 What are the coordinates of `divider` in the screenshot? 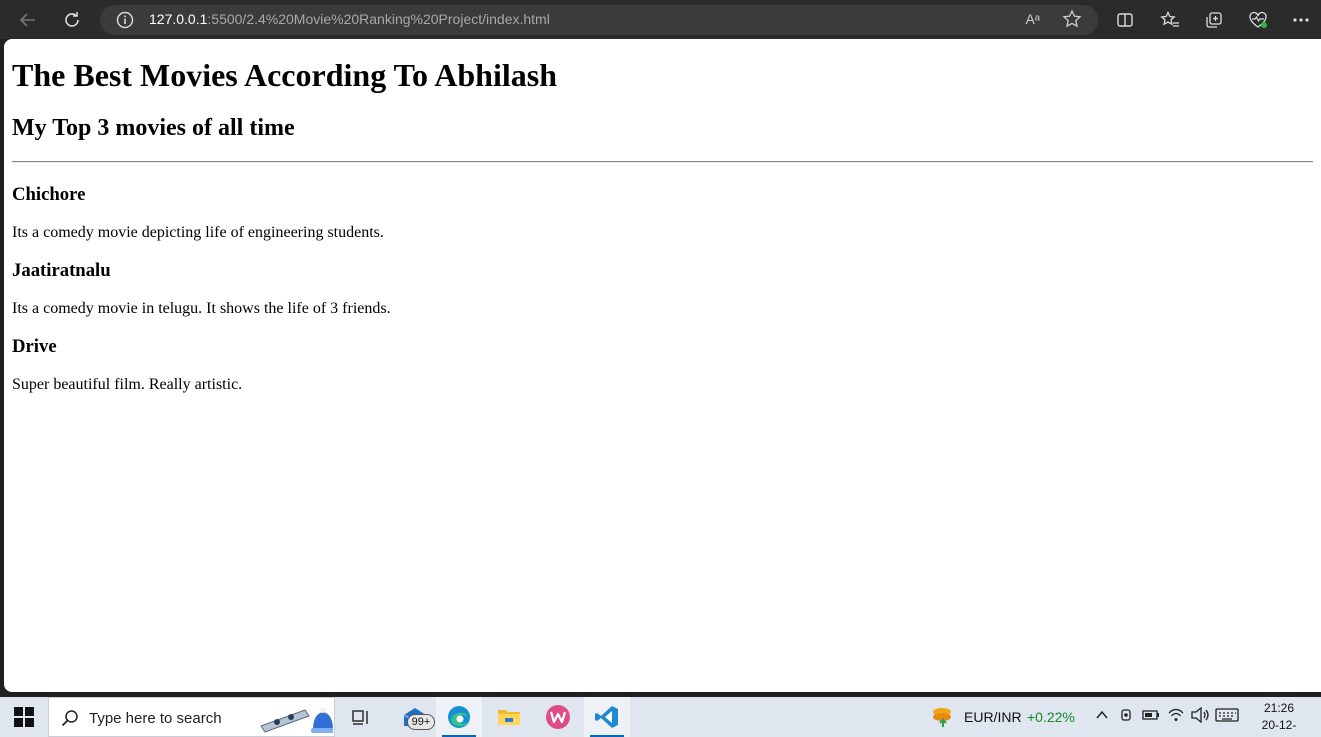 It's located at (662, 162).